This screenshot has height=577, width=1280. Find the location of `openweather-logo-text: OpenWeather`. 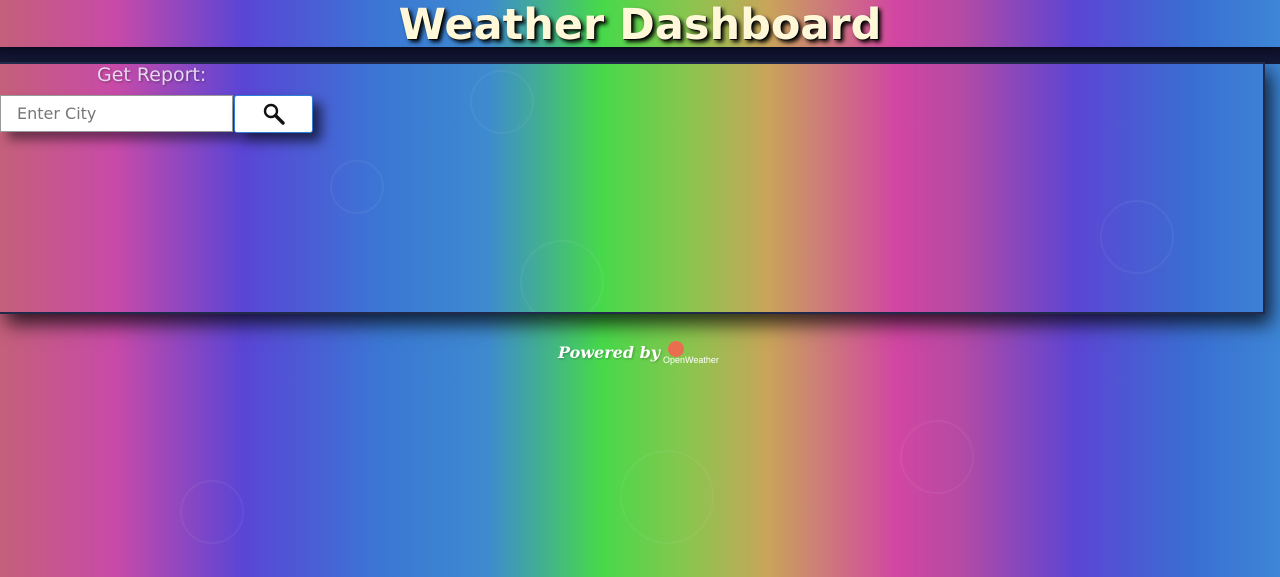

openweather-logo-text: OpenWeather is located at coordinates (691, 360).